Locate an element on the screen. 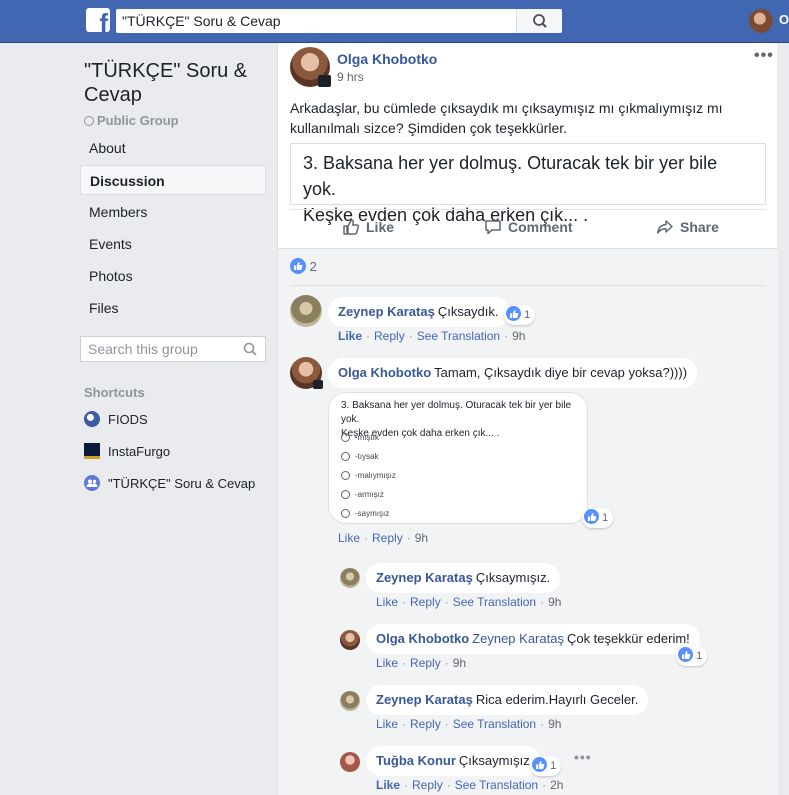 Image resolution: width=789 pixels, height=795 pixels. search-button is located at coordinates (539, 21).